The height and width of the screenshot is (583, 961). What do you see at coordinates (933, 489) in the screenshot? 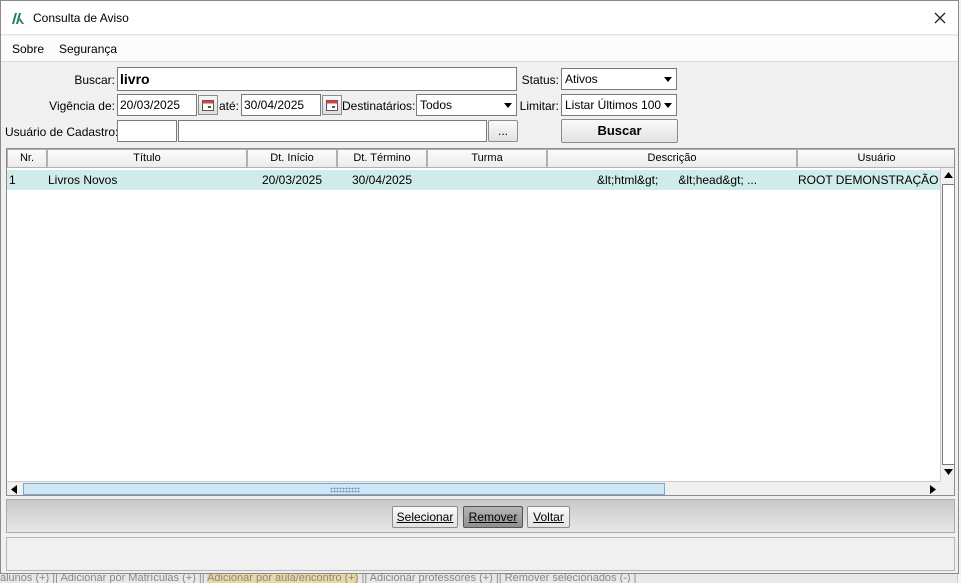
I see `scroll-right-icon` at bounding box center [933, 489].